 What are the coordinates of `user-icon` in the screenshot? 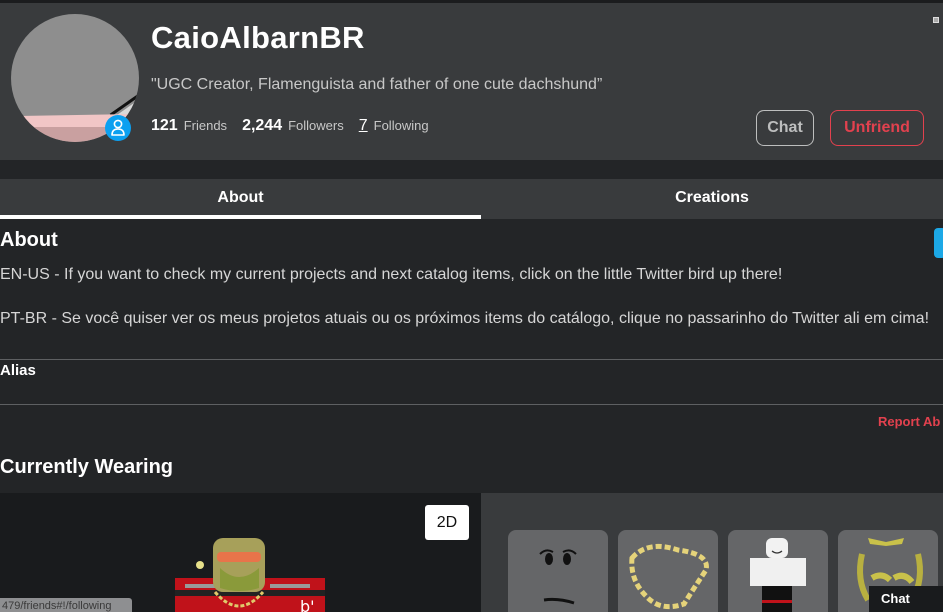 It's located at (118, 127).